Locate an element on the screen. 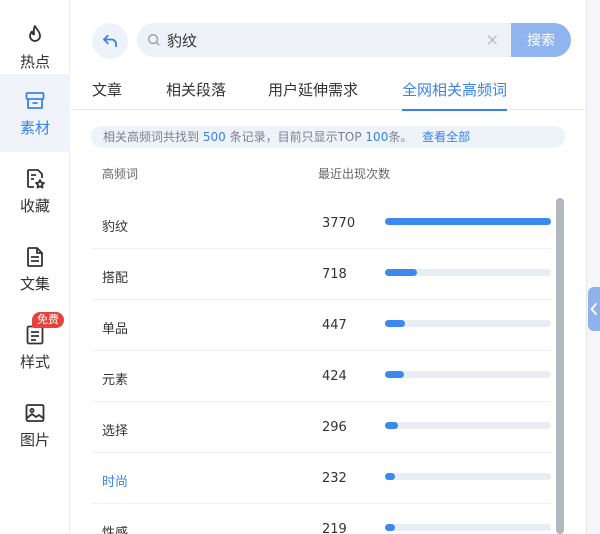  table-row: 选择 296 is located at coordinates (321, 427).